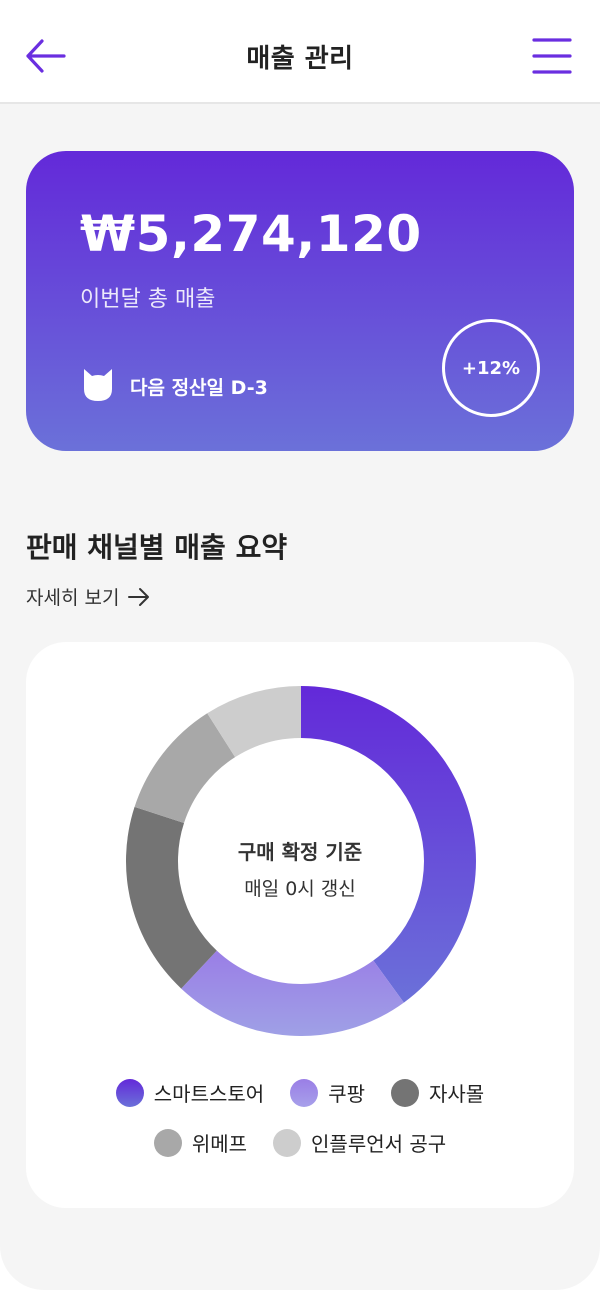  I want to click on chart-legend-row-2: 위메프 인플루언서 공구, so click(300, 1142).